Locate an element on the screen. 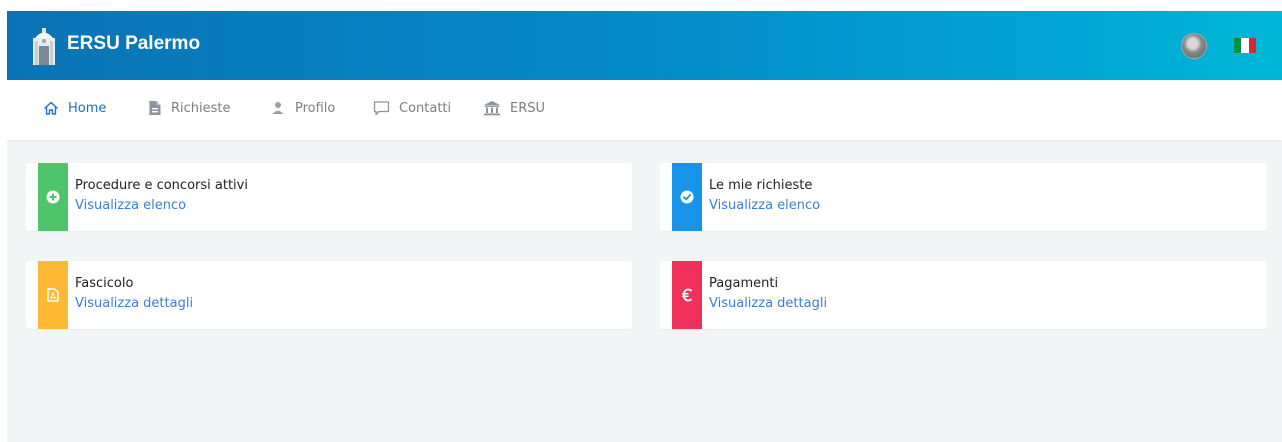 Image resolution: width=1282 pixels, height=442 pixels. nav-item-ersu: ERSU is located at coordinates (514, 108).